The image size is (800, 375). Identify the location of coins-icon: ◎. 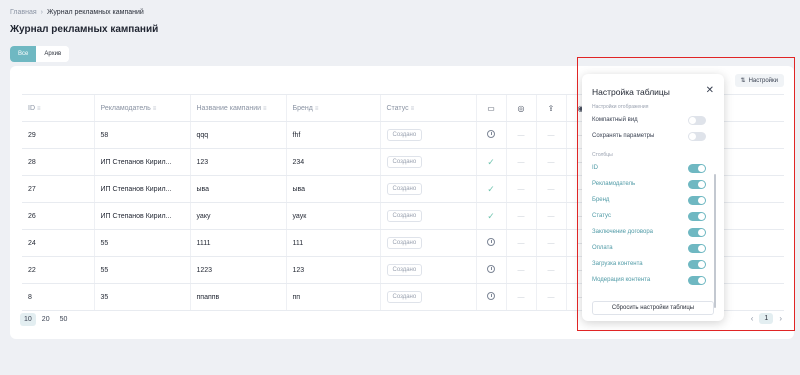
(521, 108).